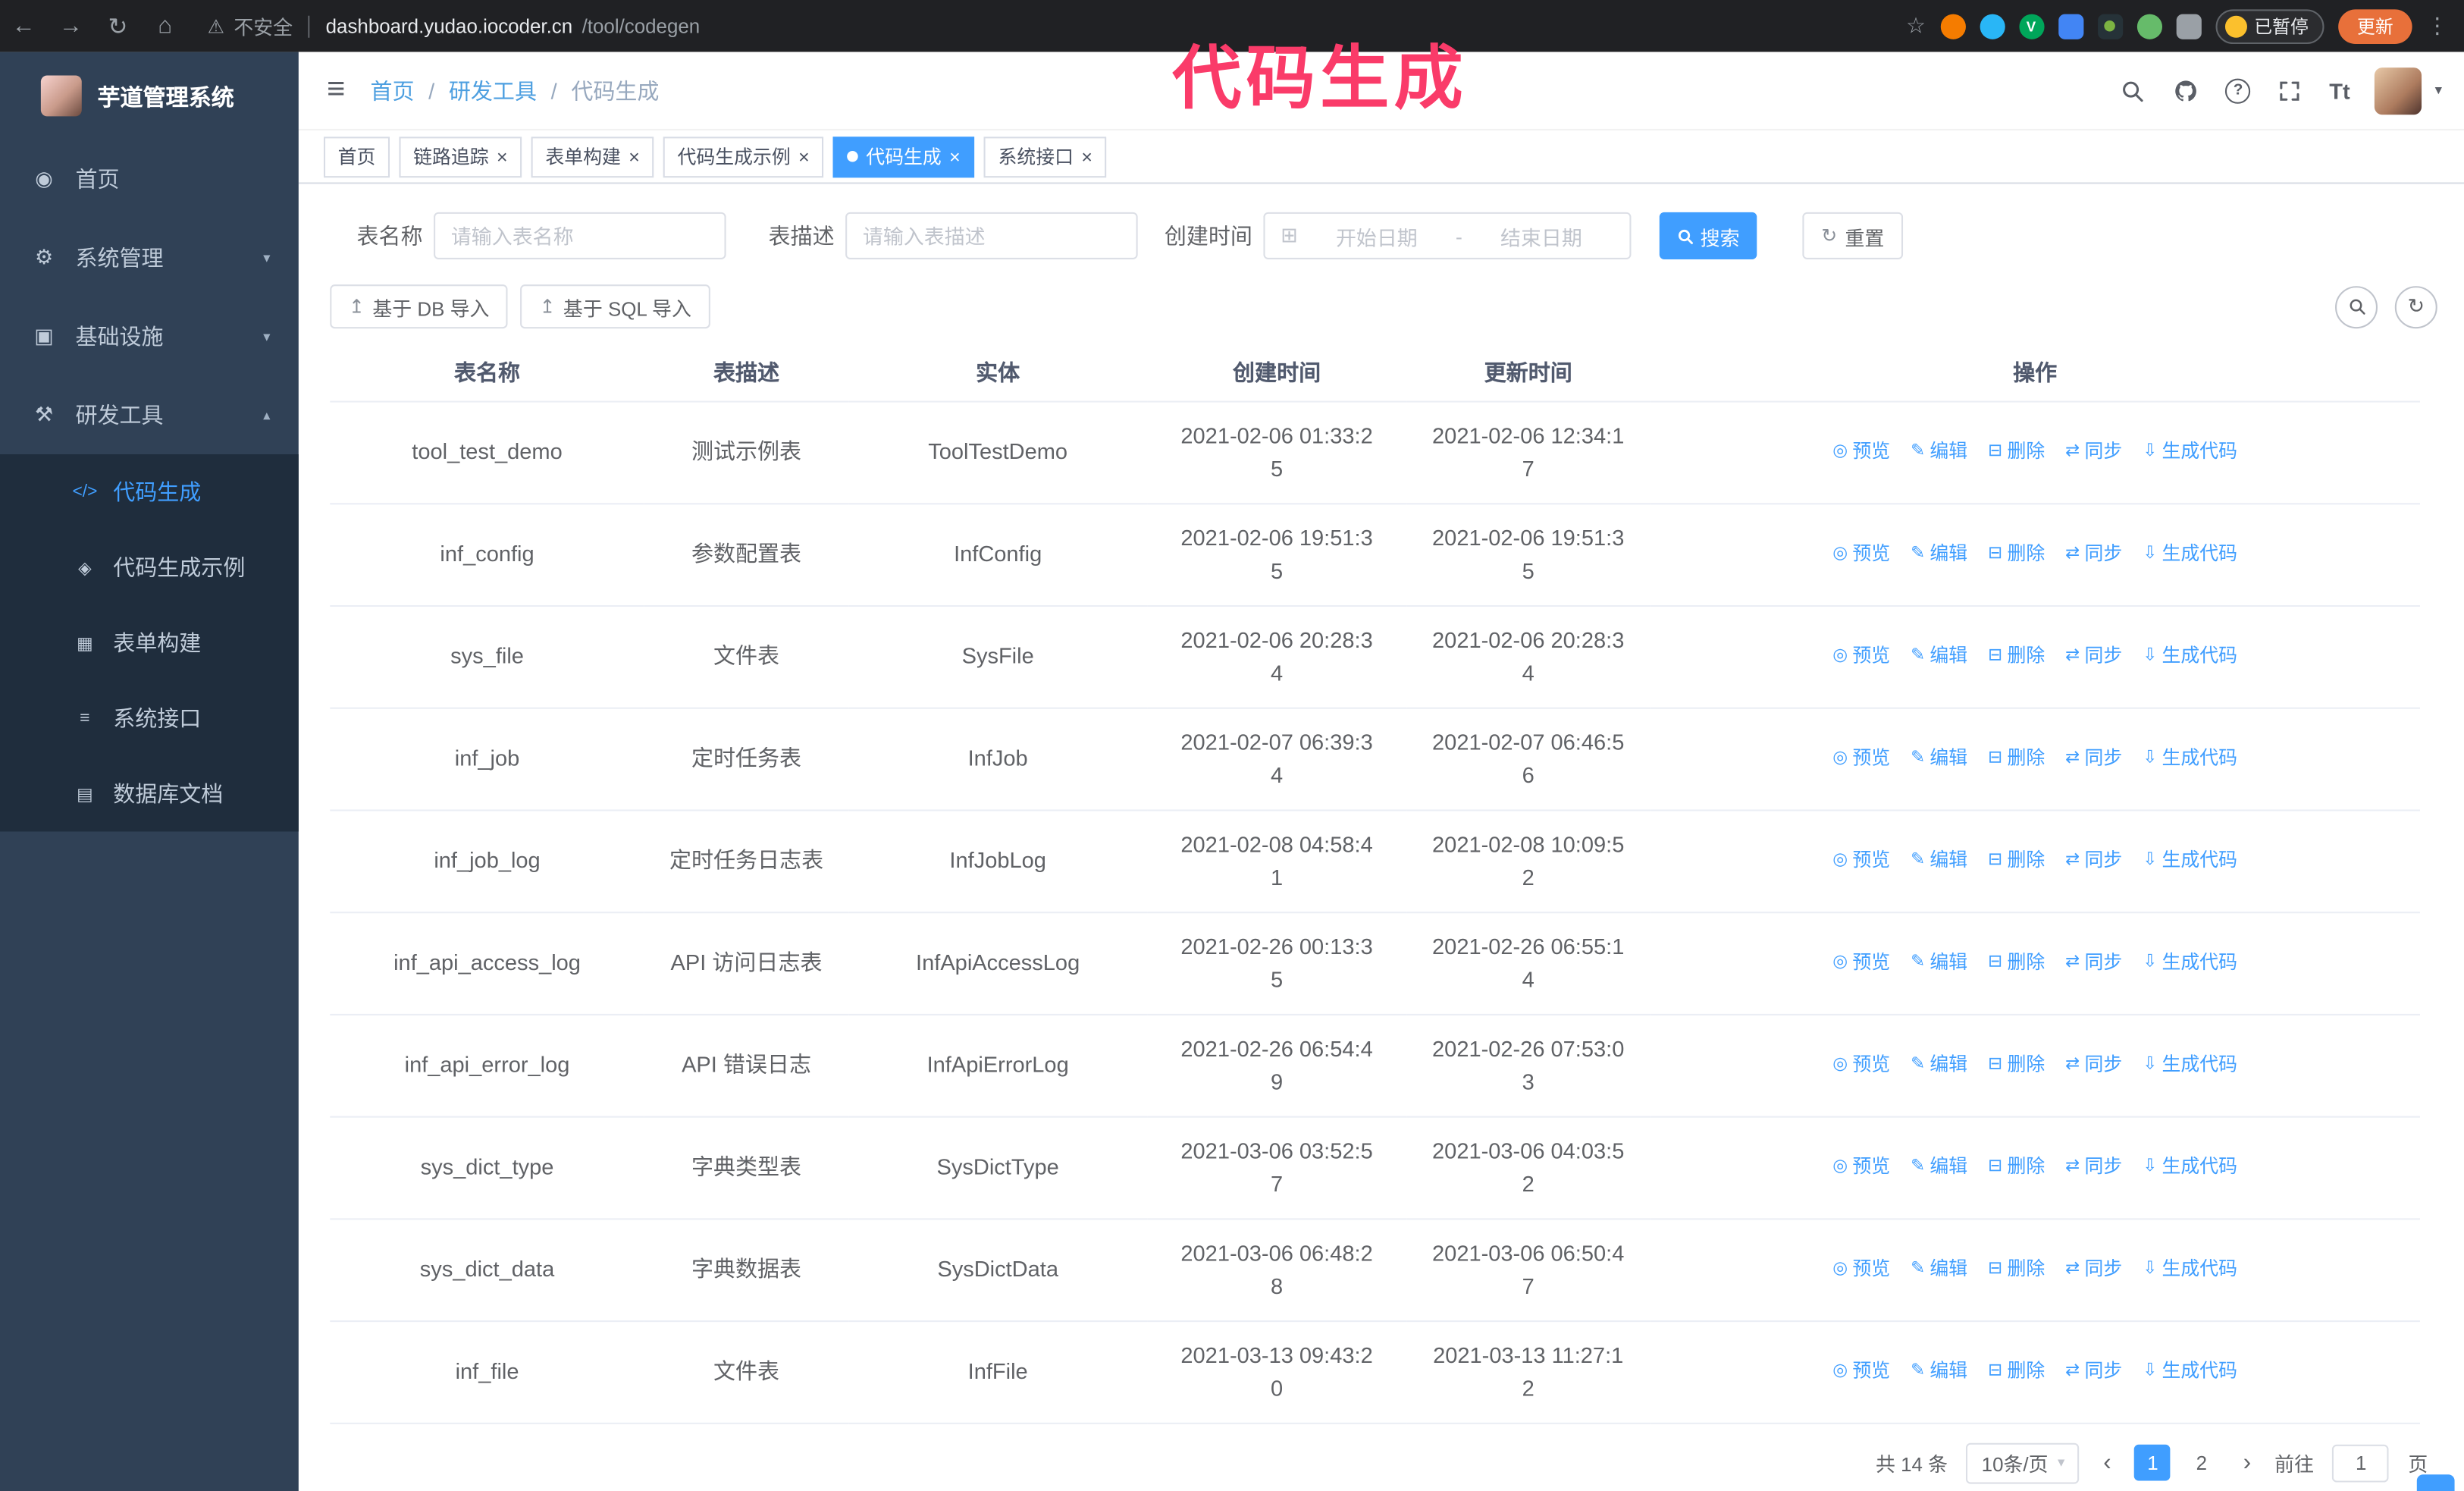 The image size is (2464, 1491). What do you see at coordinates (356, 156) in the screenshot?
I see `view-tab: 首页` at bounding box center [356, 156].